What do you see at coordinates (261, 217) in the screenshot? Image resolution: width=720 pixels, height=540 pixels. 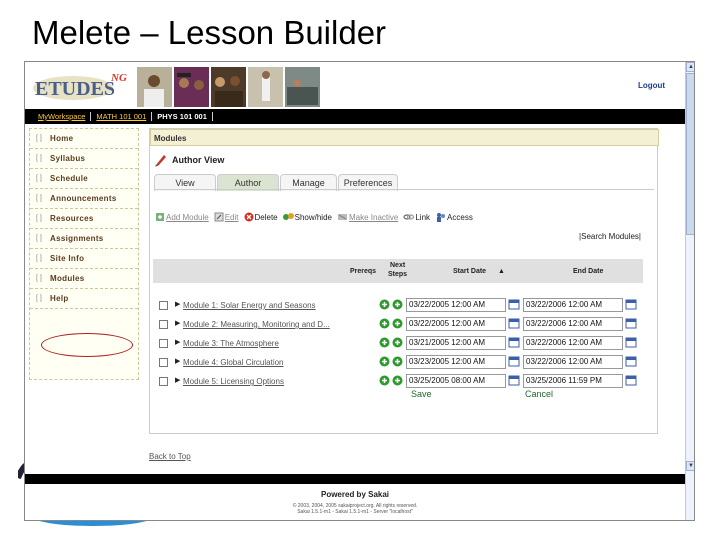 I see `delete-button: Delete` at bounding box center [261, 217].